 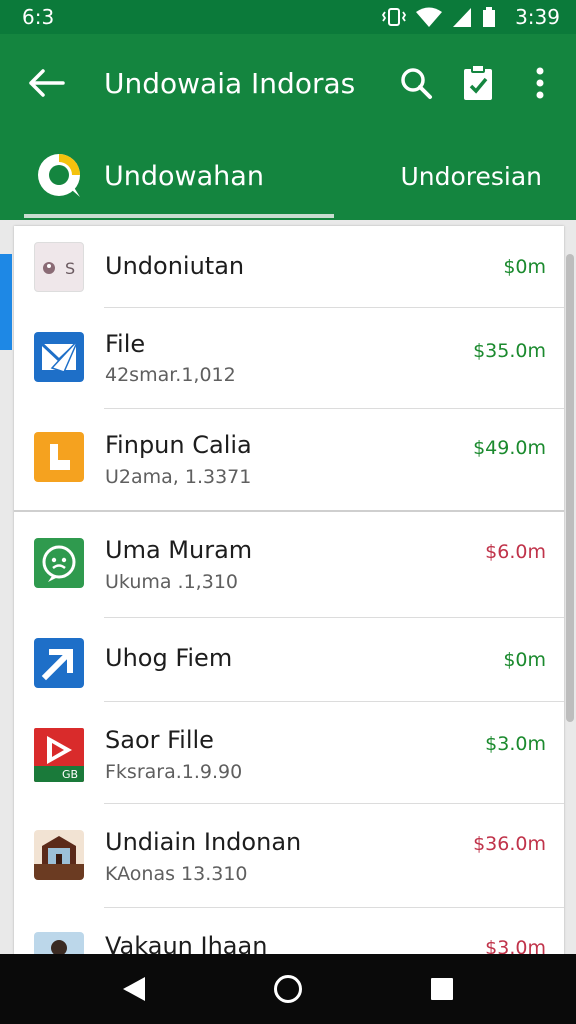 I want to click on person-photo-icon, so click(x=59, y=944).